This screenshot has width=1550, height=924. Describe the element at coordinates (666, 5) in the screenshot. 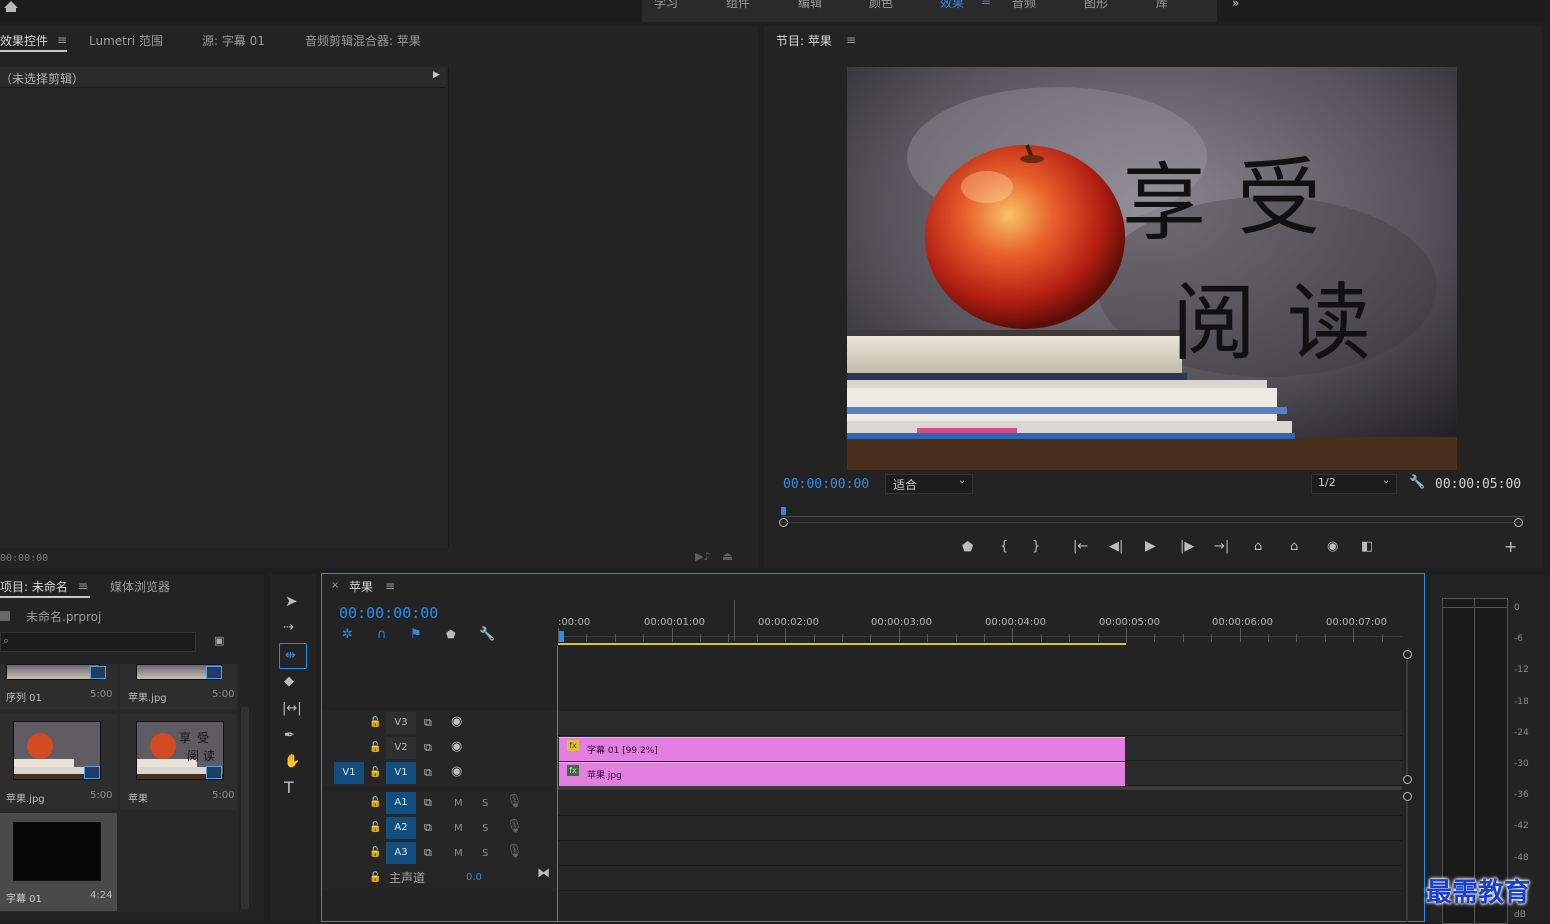

I see `workspace-tab-learn: 学习` at that location.